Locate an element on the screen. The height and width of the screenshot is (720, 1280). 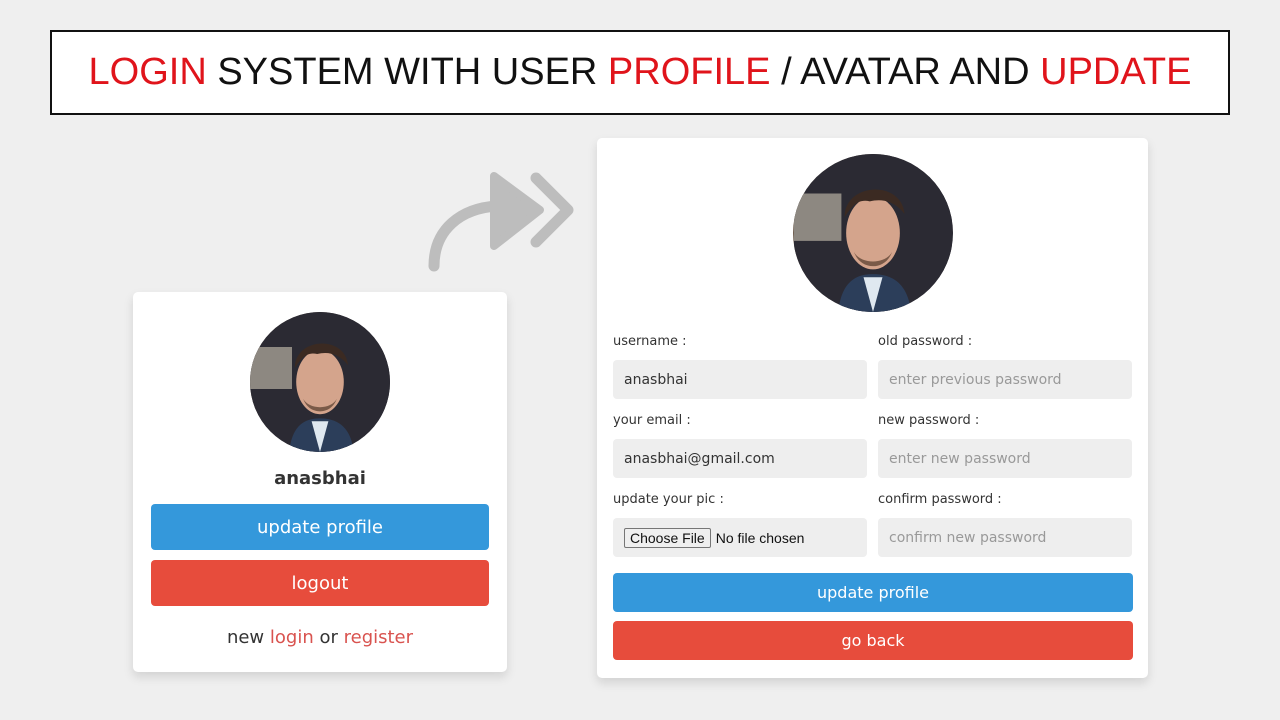
links-middle: or is located at coordinates (328, 637).